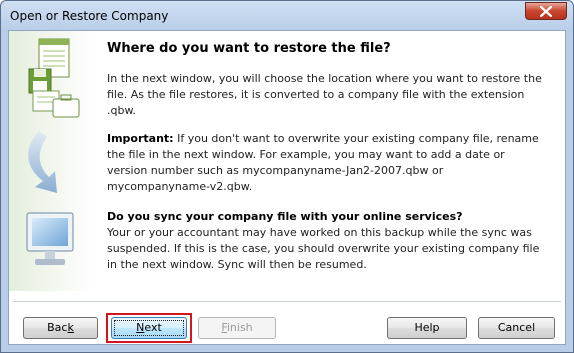 This screenshot has width=574, height=353. Describe the element at coordinates (249, 48) in the screenshot. I see `page-title: Where do you want to restore the file?` at that location.